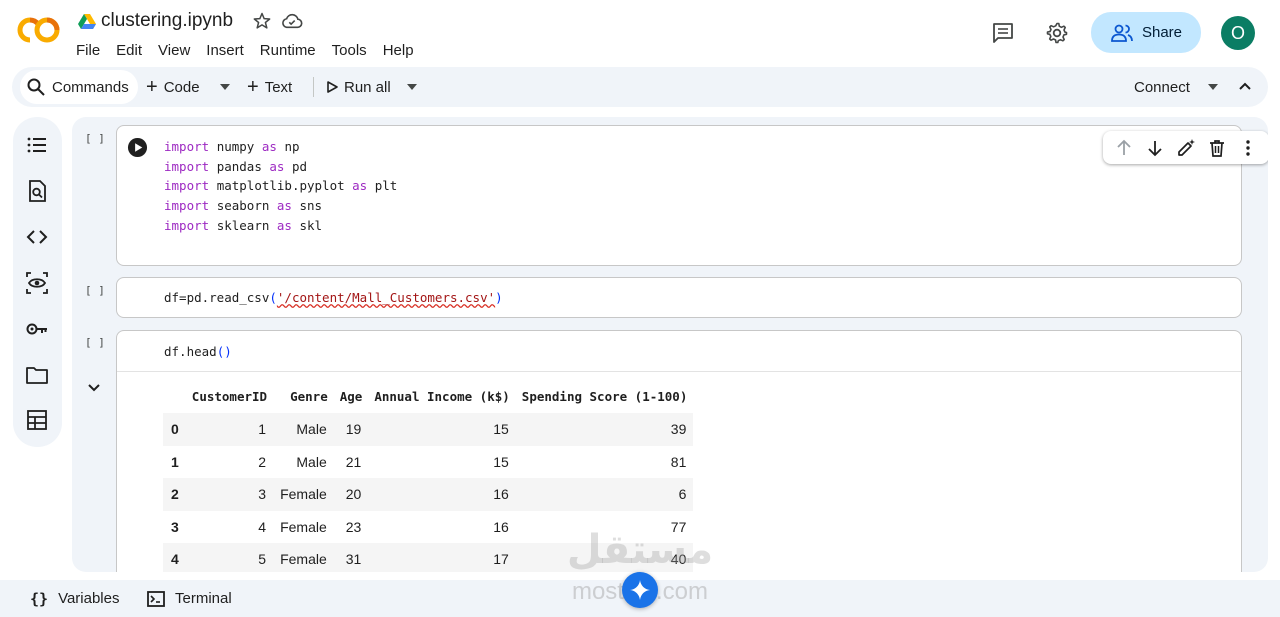  I want to click on add-code-button: + Code, so click(173, 87).